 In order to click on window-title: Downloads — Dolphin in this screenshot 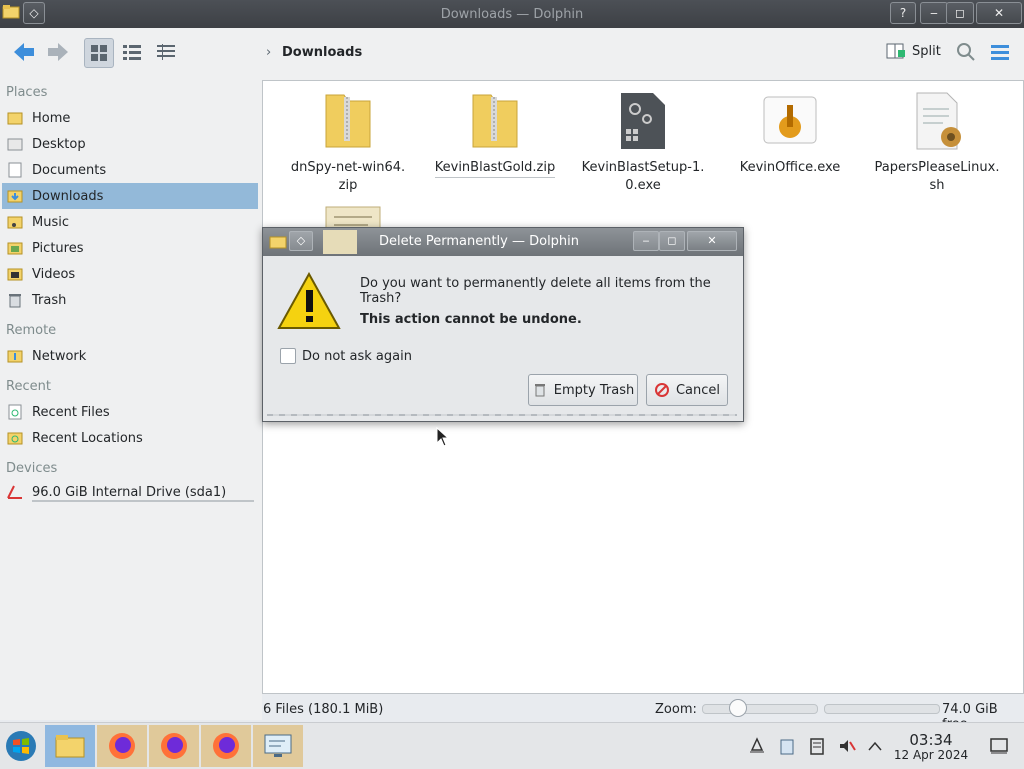, I will do `click(512, 14)`.